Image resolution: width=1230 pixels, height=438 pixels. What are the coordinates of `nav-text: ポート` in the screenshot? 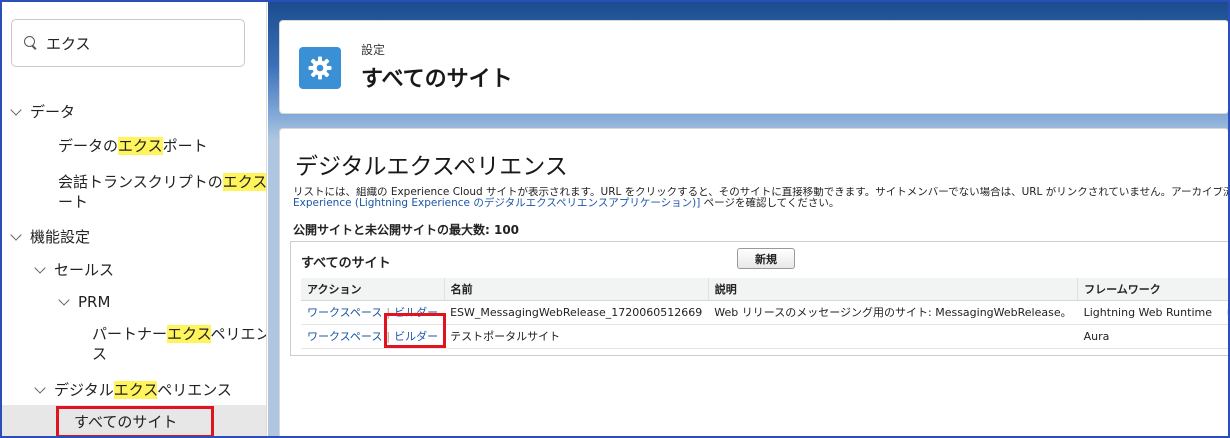 It's located at (185, 146).